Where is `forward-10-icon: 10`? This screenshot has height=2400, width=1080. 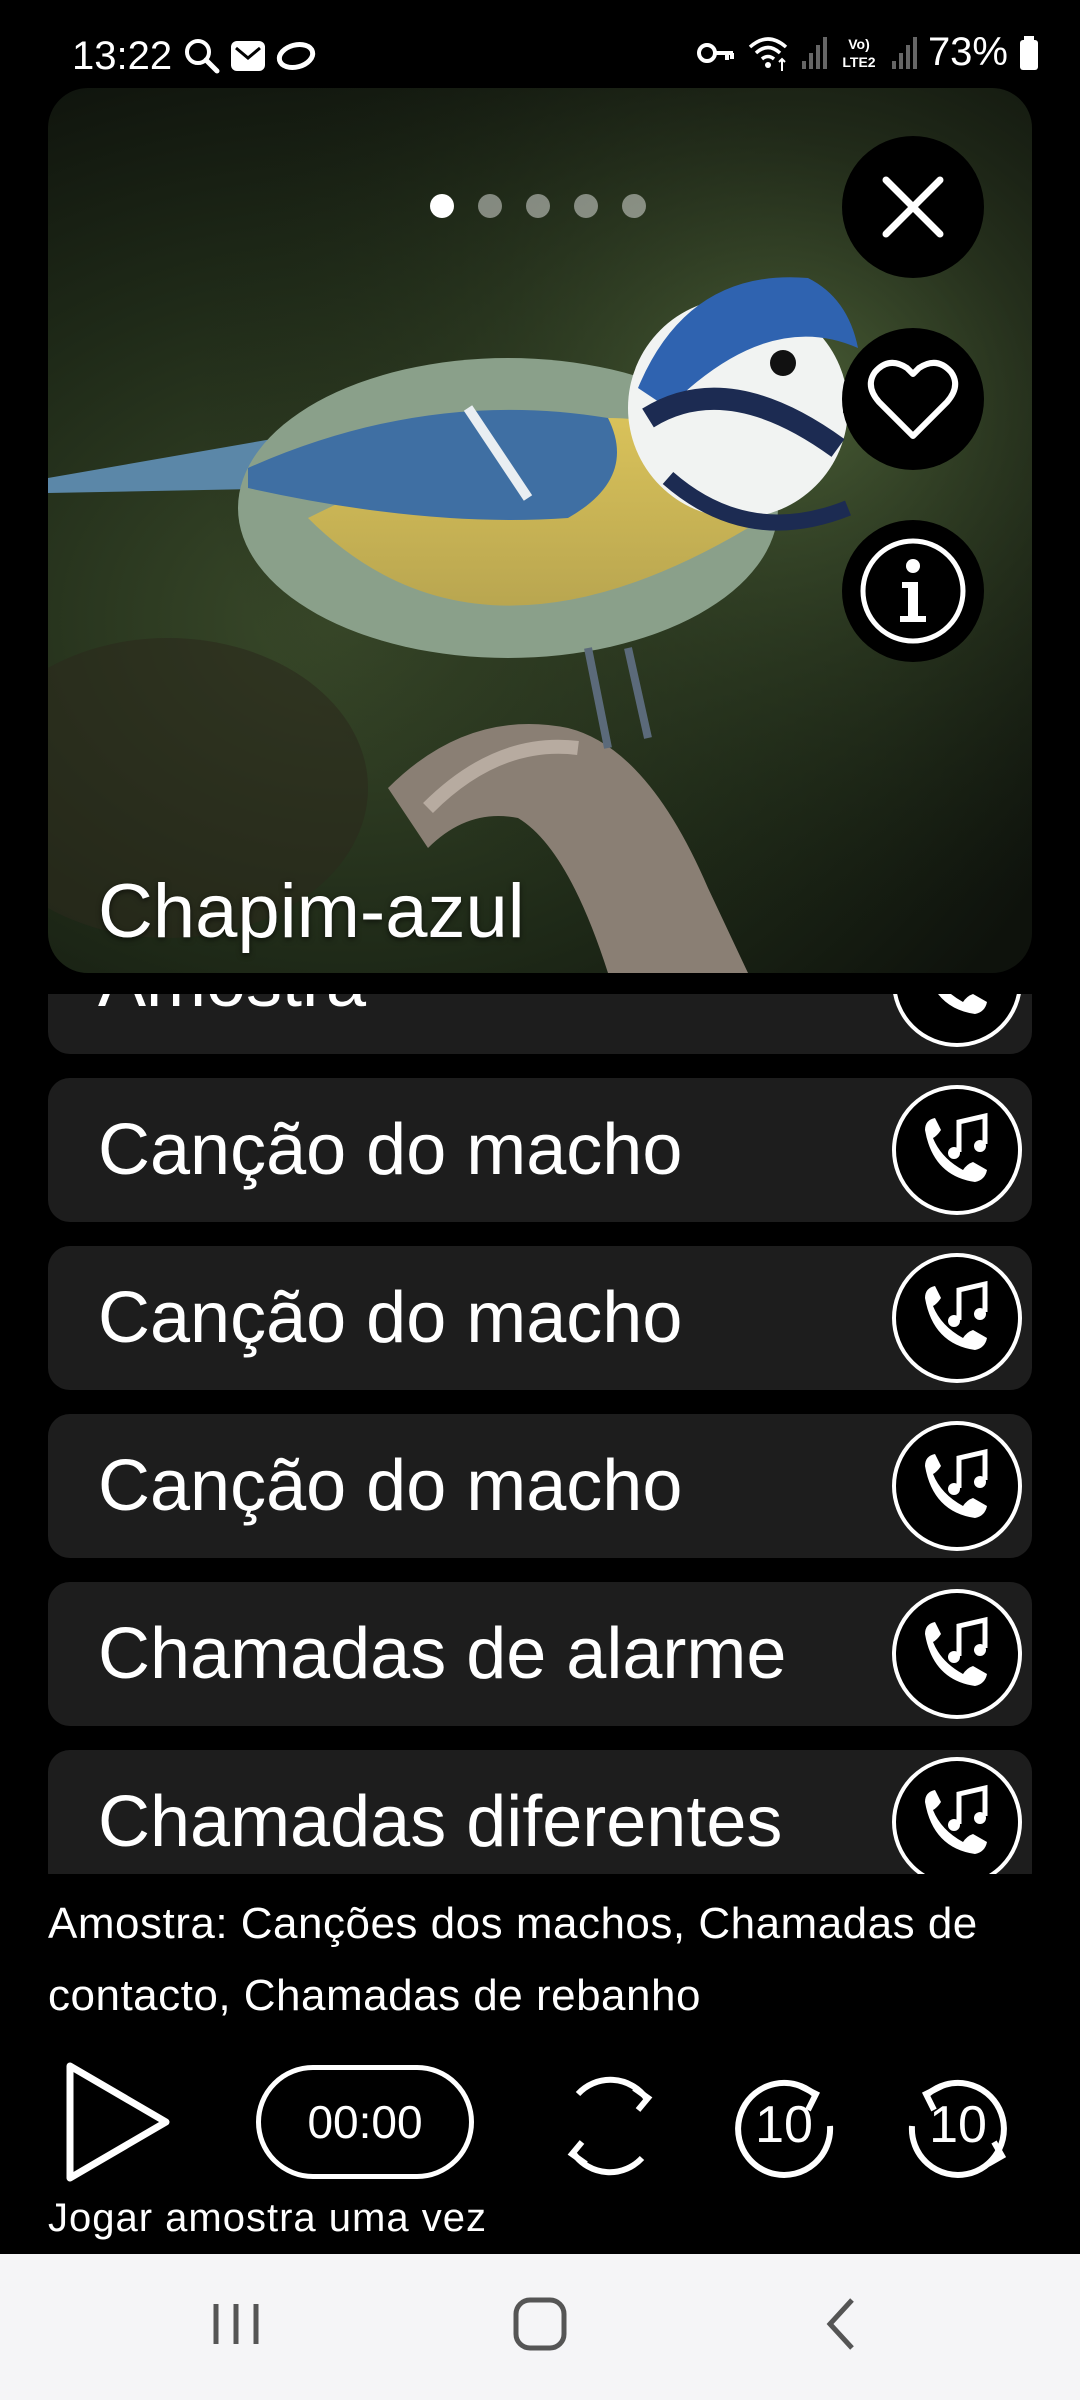 forward-10-icon: 10 is located at coordinates (784, 2128).